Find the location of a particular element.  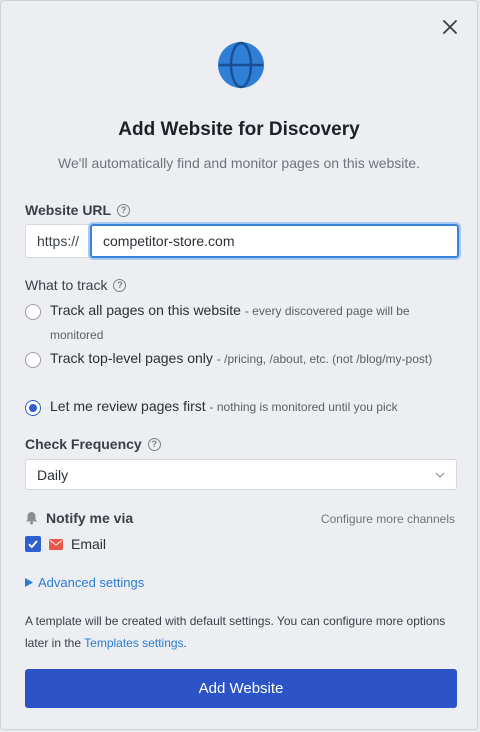

chevron-down-icon is located at coordinates (440, 475).